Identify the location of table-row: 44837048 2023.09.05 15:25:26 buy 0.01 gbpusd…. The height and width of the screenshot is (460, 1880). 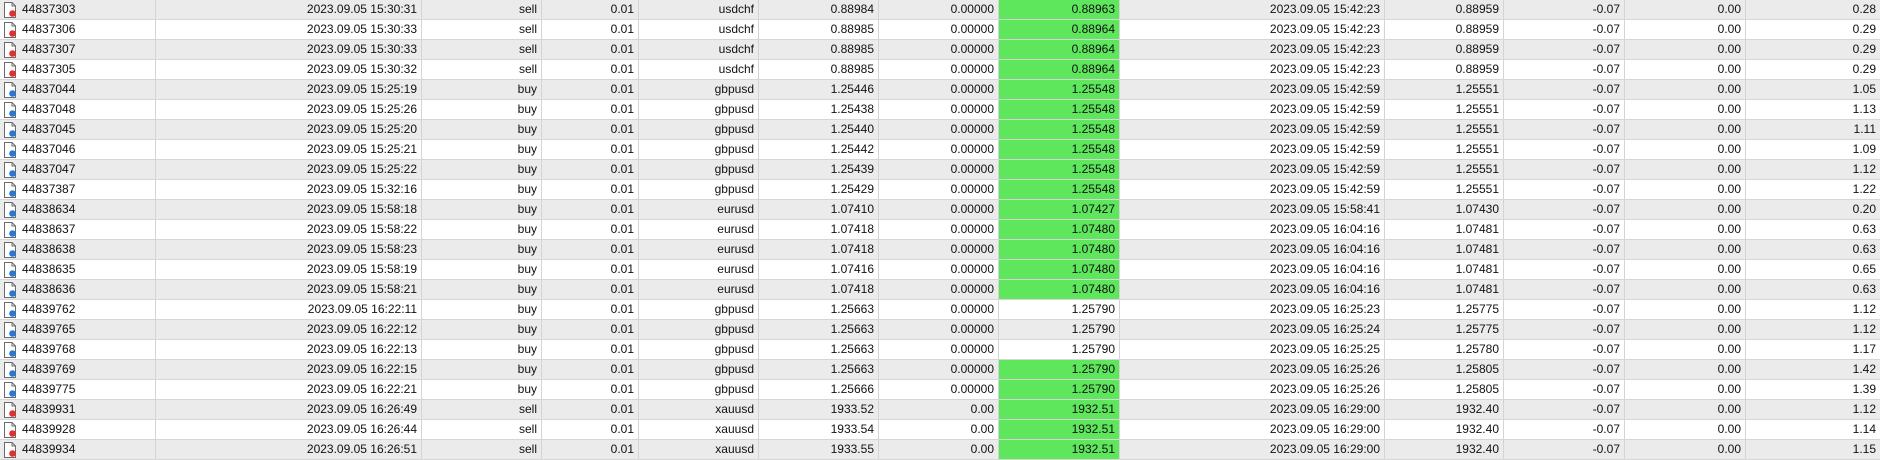
(940, 110).